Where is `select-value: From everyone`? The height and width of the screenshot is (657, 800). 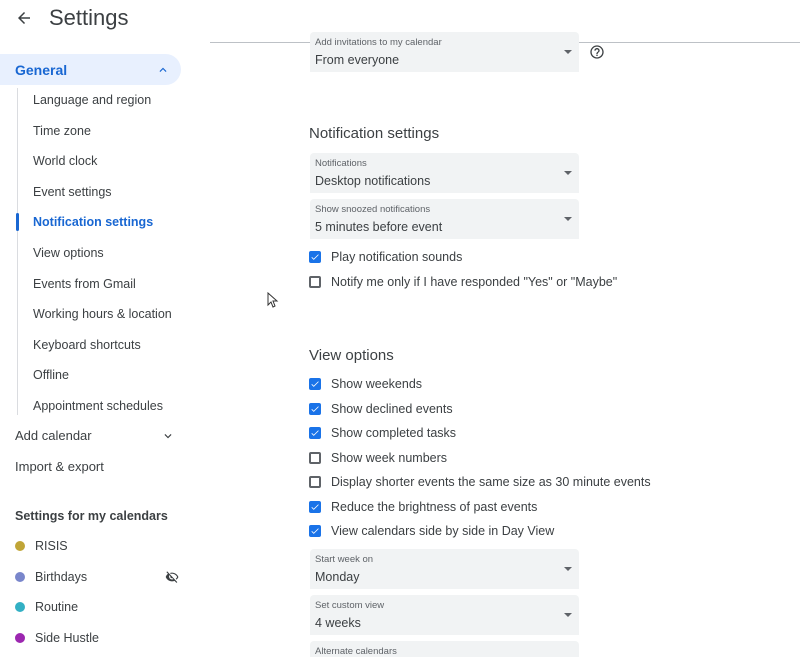 select-value: From everyone is located at coordinates (357, 60).